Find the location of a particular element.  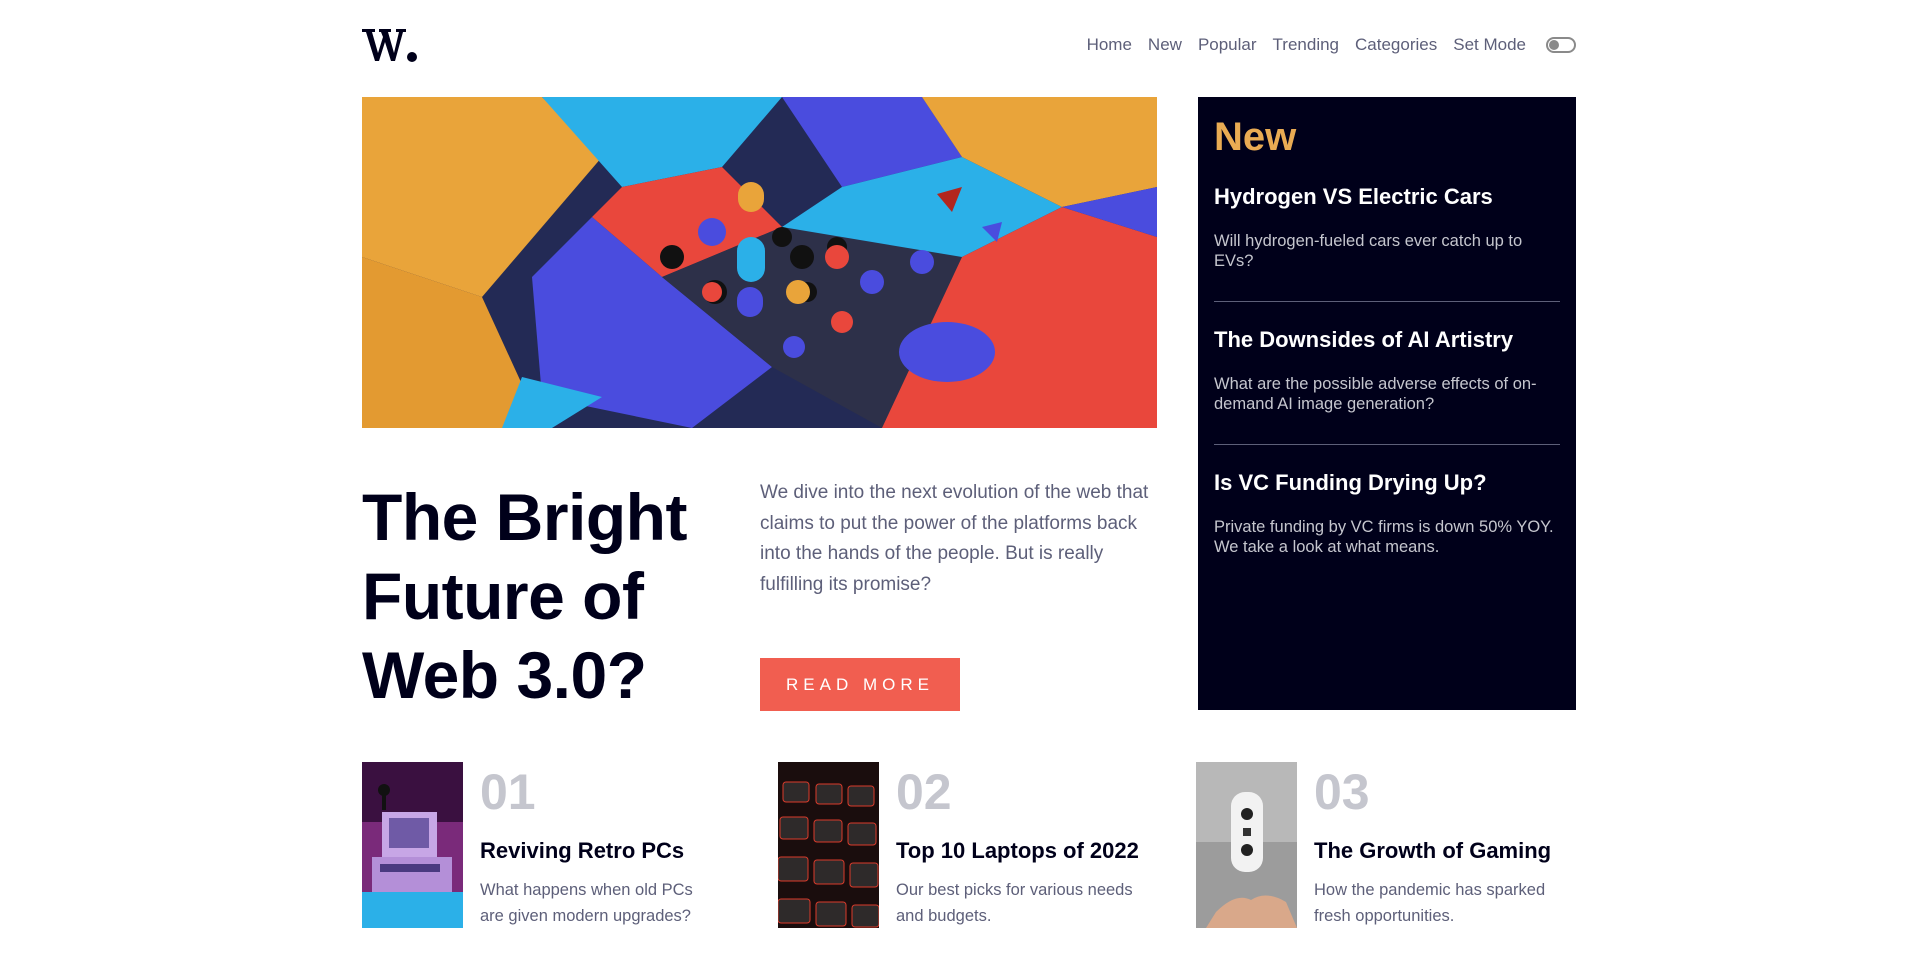

card-title: Top 10 Laptops of 2022 is located at coordinates (1017, 851).